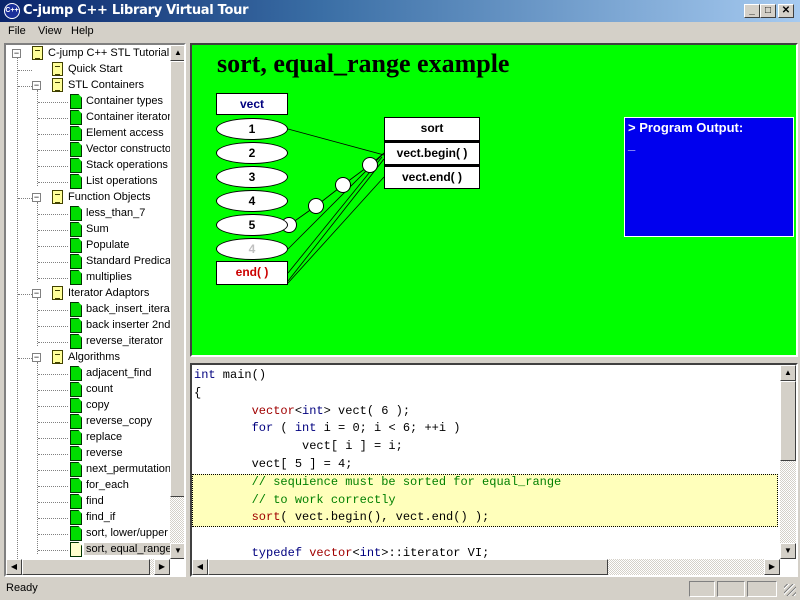 This screenshot has height=600, width=800. Describe the element at coordinates (88, 550) in the screenshot. I see `tree-item: sort, equal_range` at that location.